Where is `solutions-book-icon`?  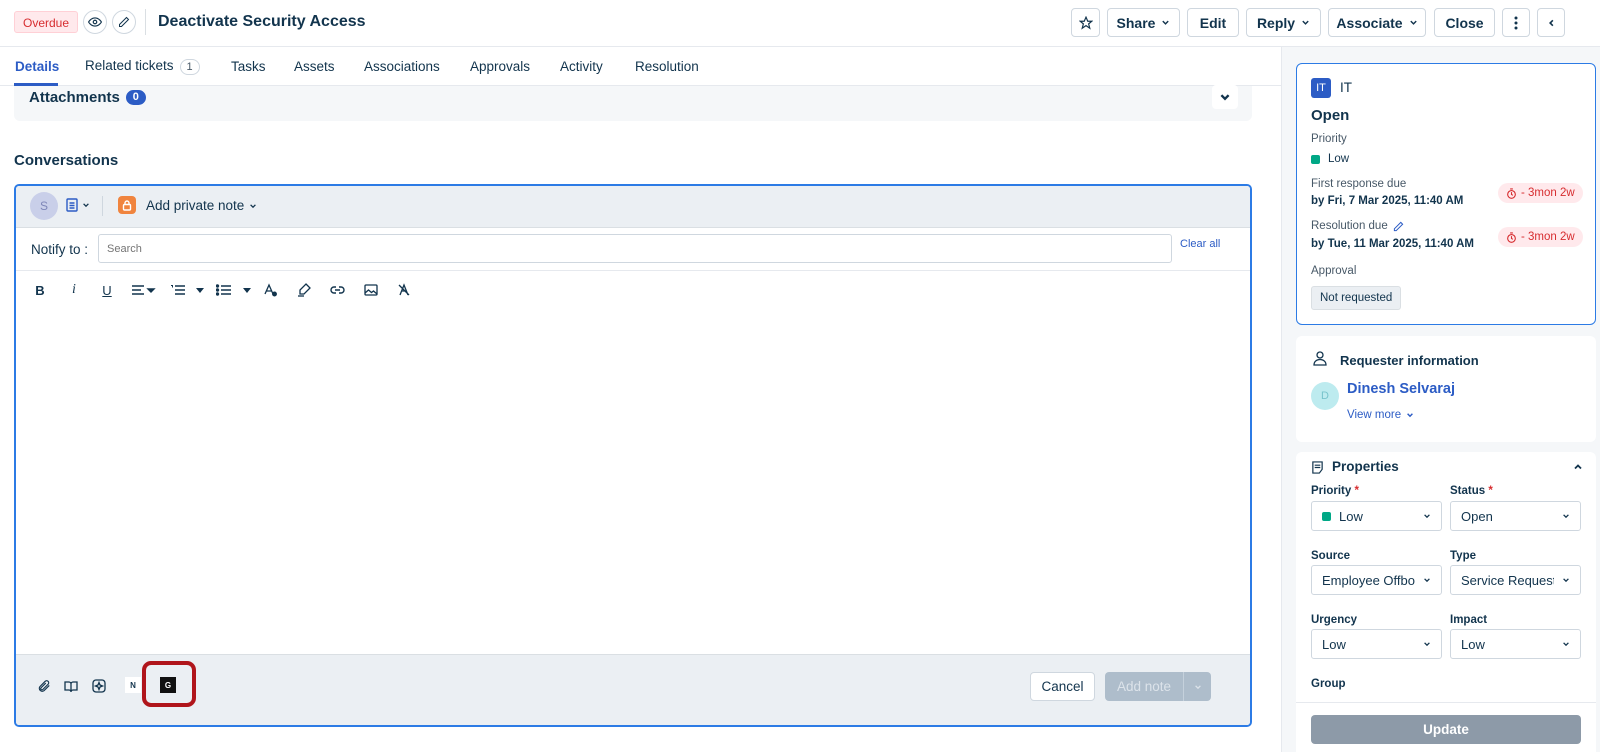 solutions-book-icon is located at coordinates (71, 686).